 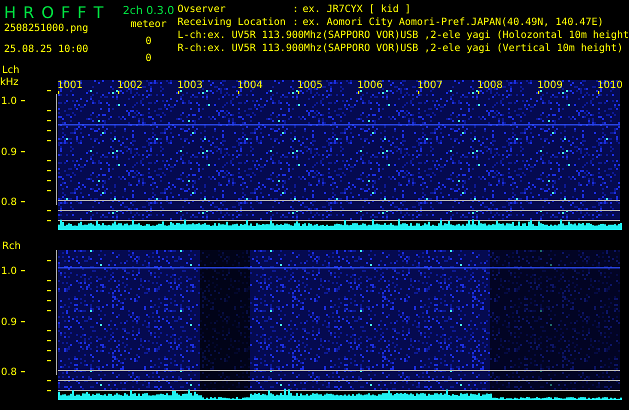 I want to click on time-tick-label: 1006, so click(x=370, y=85).